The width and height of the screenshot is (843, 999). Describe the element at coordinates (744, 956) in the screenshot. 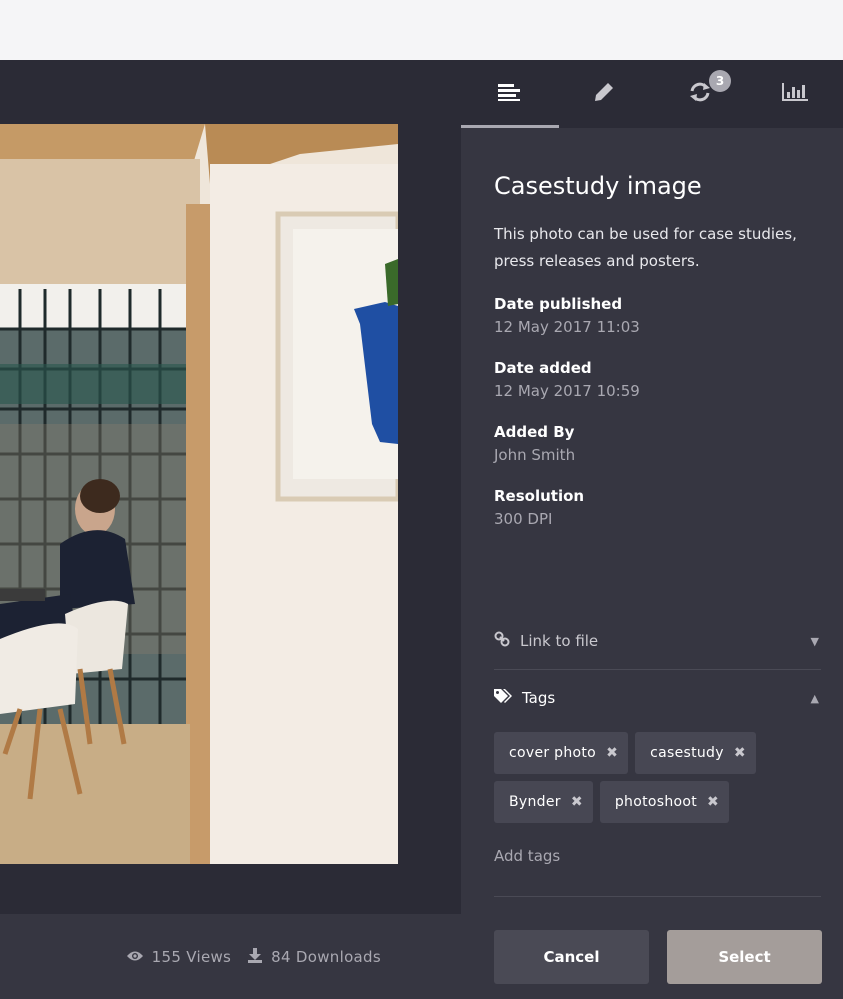

I see `select-button: Select` at that location.